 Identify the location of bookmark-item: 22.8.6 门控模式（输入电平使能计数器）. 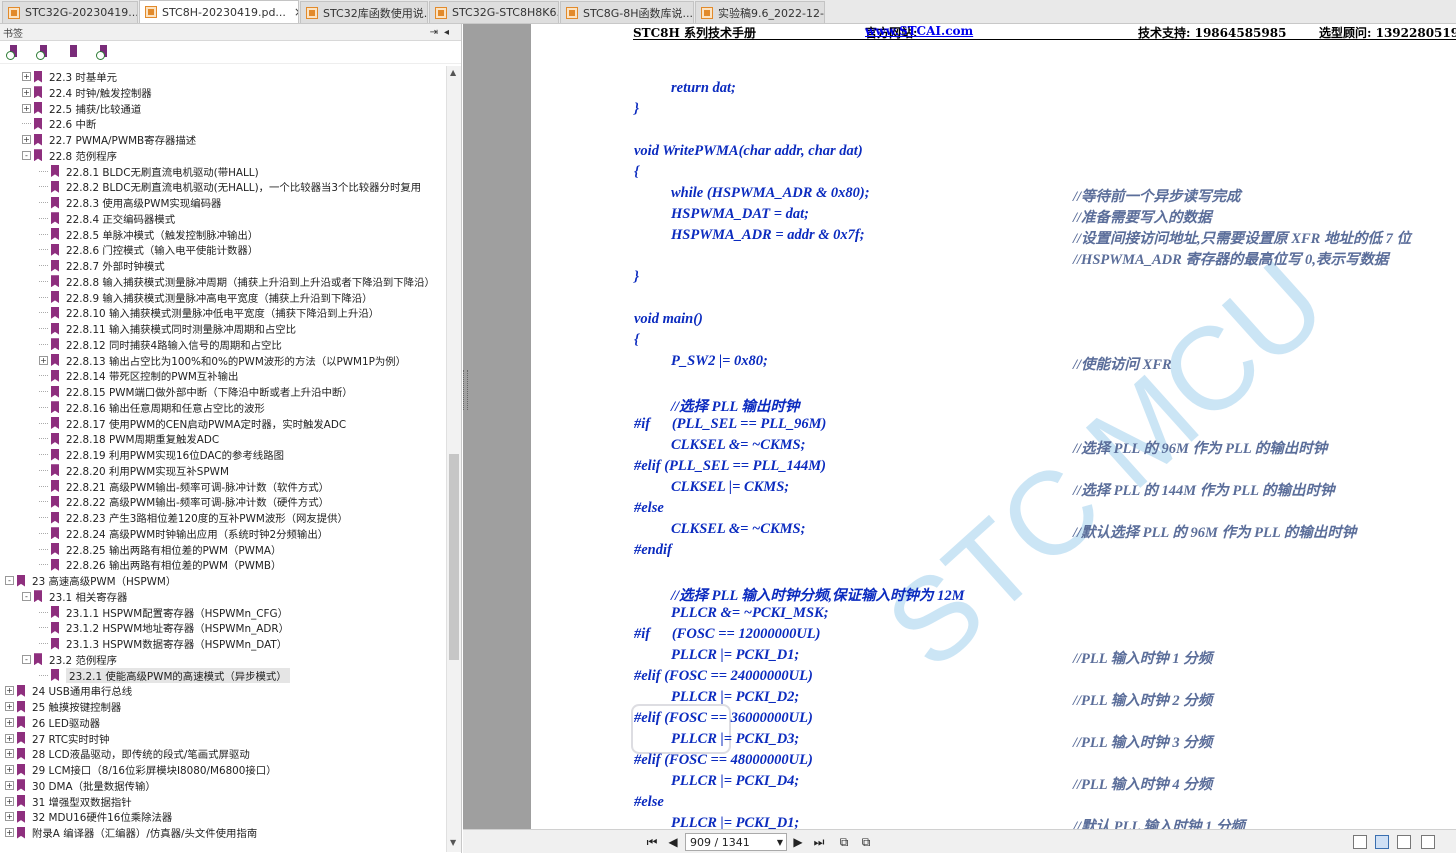
(148, 249).